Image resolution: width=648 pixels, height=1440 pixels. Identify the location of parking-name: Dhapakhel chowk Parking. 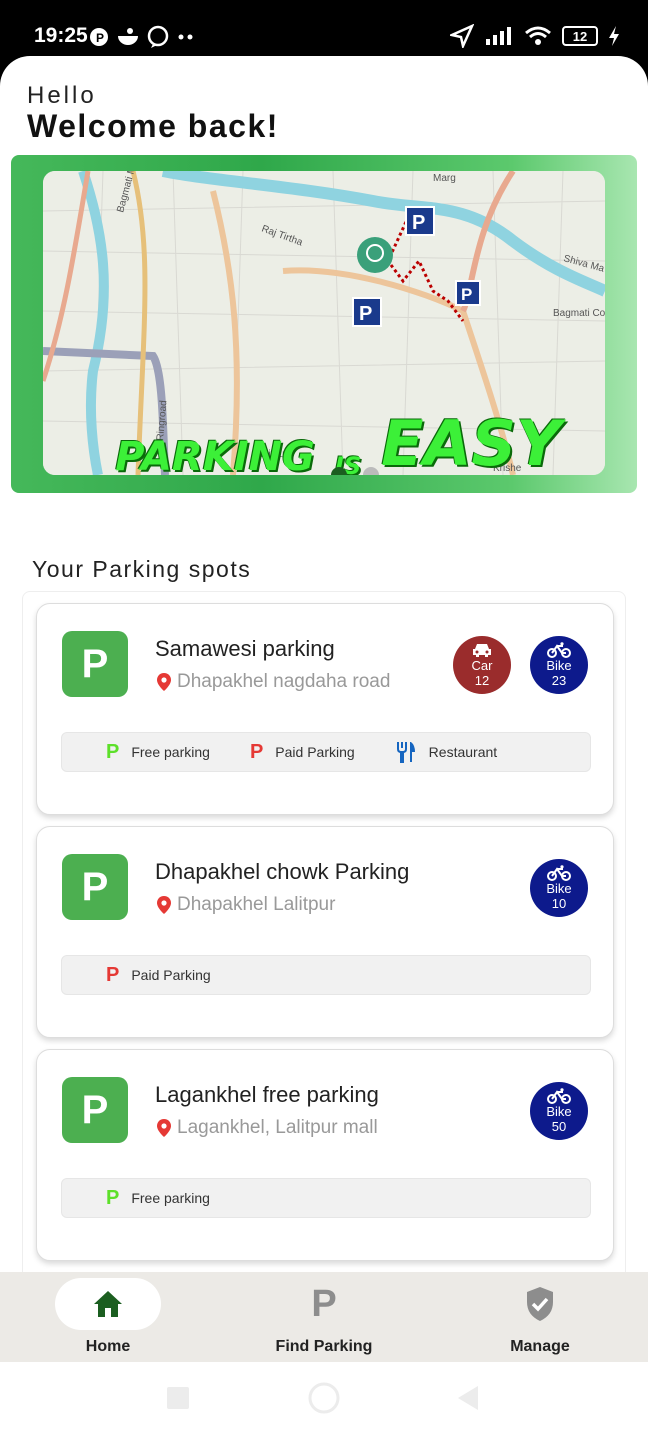
(282, 871).